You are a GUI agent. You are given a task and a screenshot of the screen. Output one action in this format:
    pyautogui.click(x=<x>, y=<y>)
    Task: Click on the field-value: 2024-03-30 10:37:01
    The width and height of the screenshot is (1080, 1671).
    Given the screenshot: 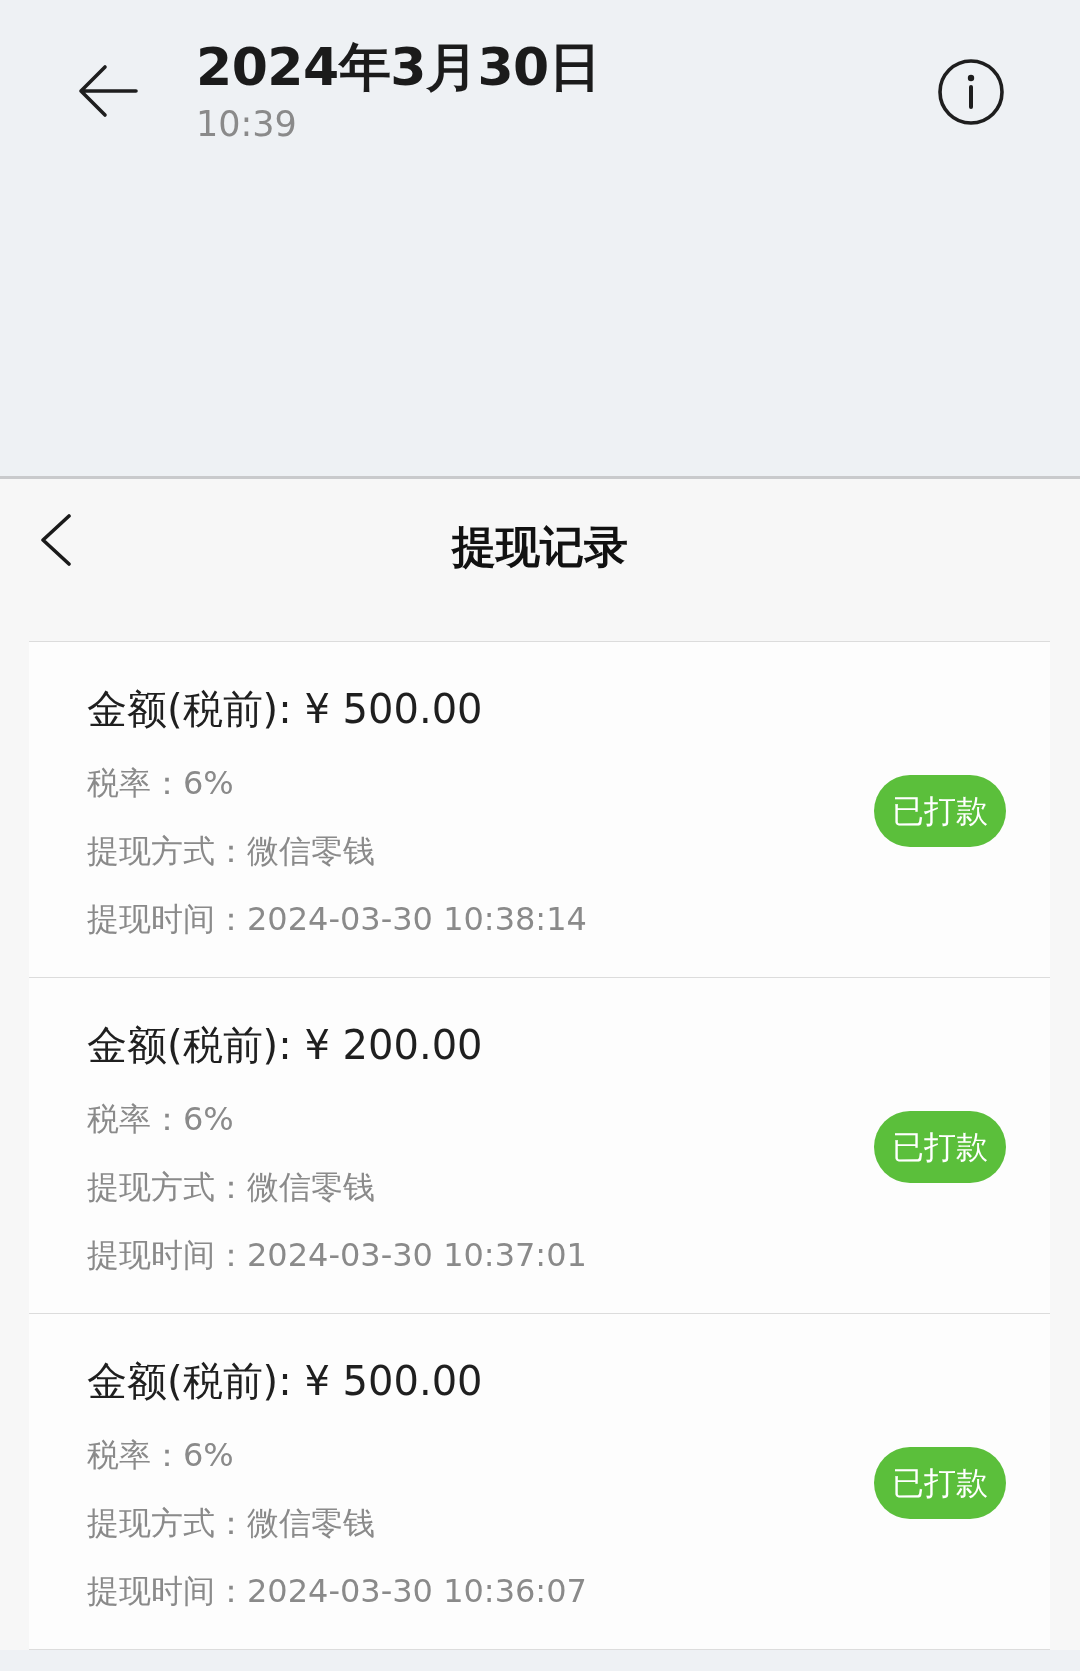 What is the action you would take?
    pyautogui.click(x=417, y=1255)
    